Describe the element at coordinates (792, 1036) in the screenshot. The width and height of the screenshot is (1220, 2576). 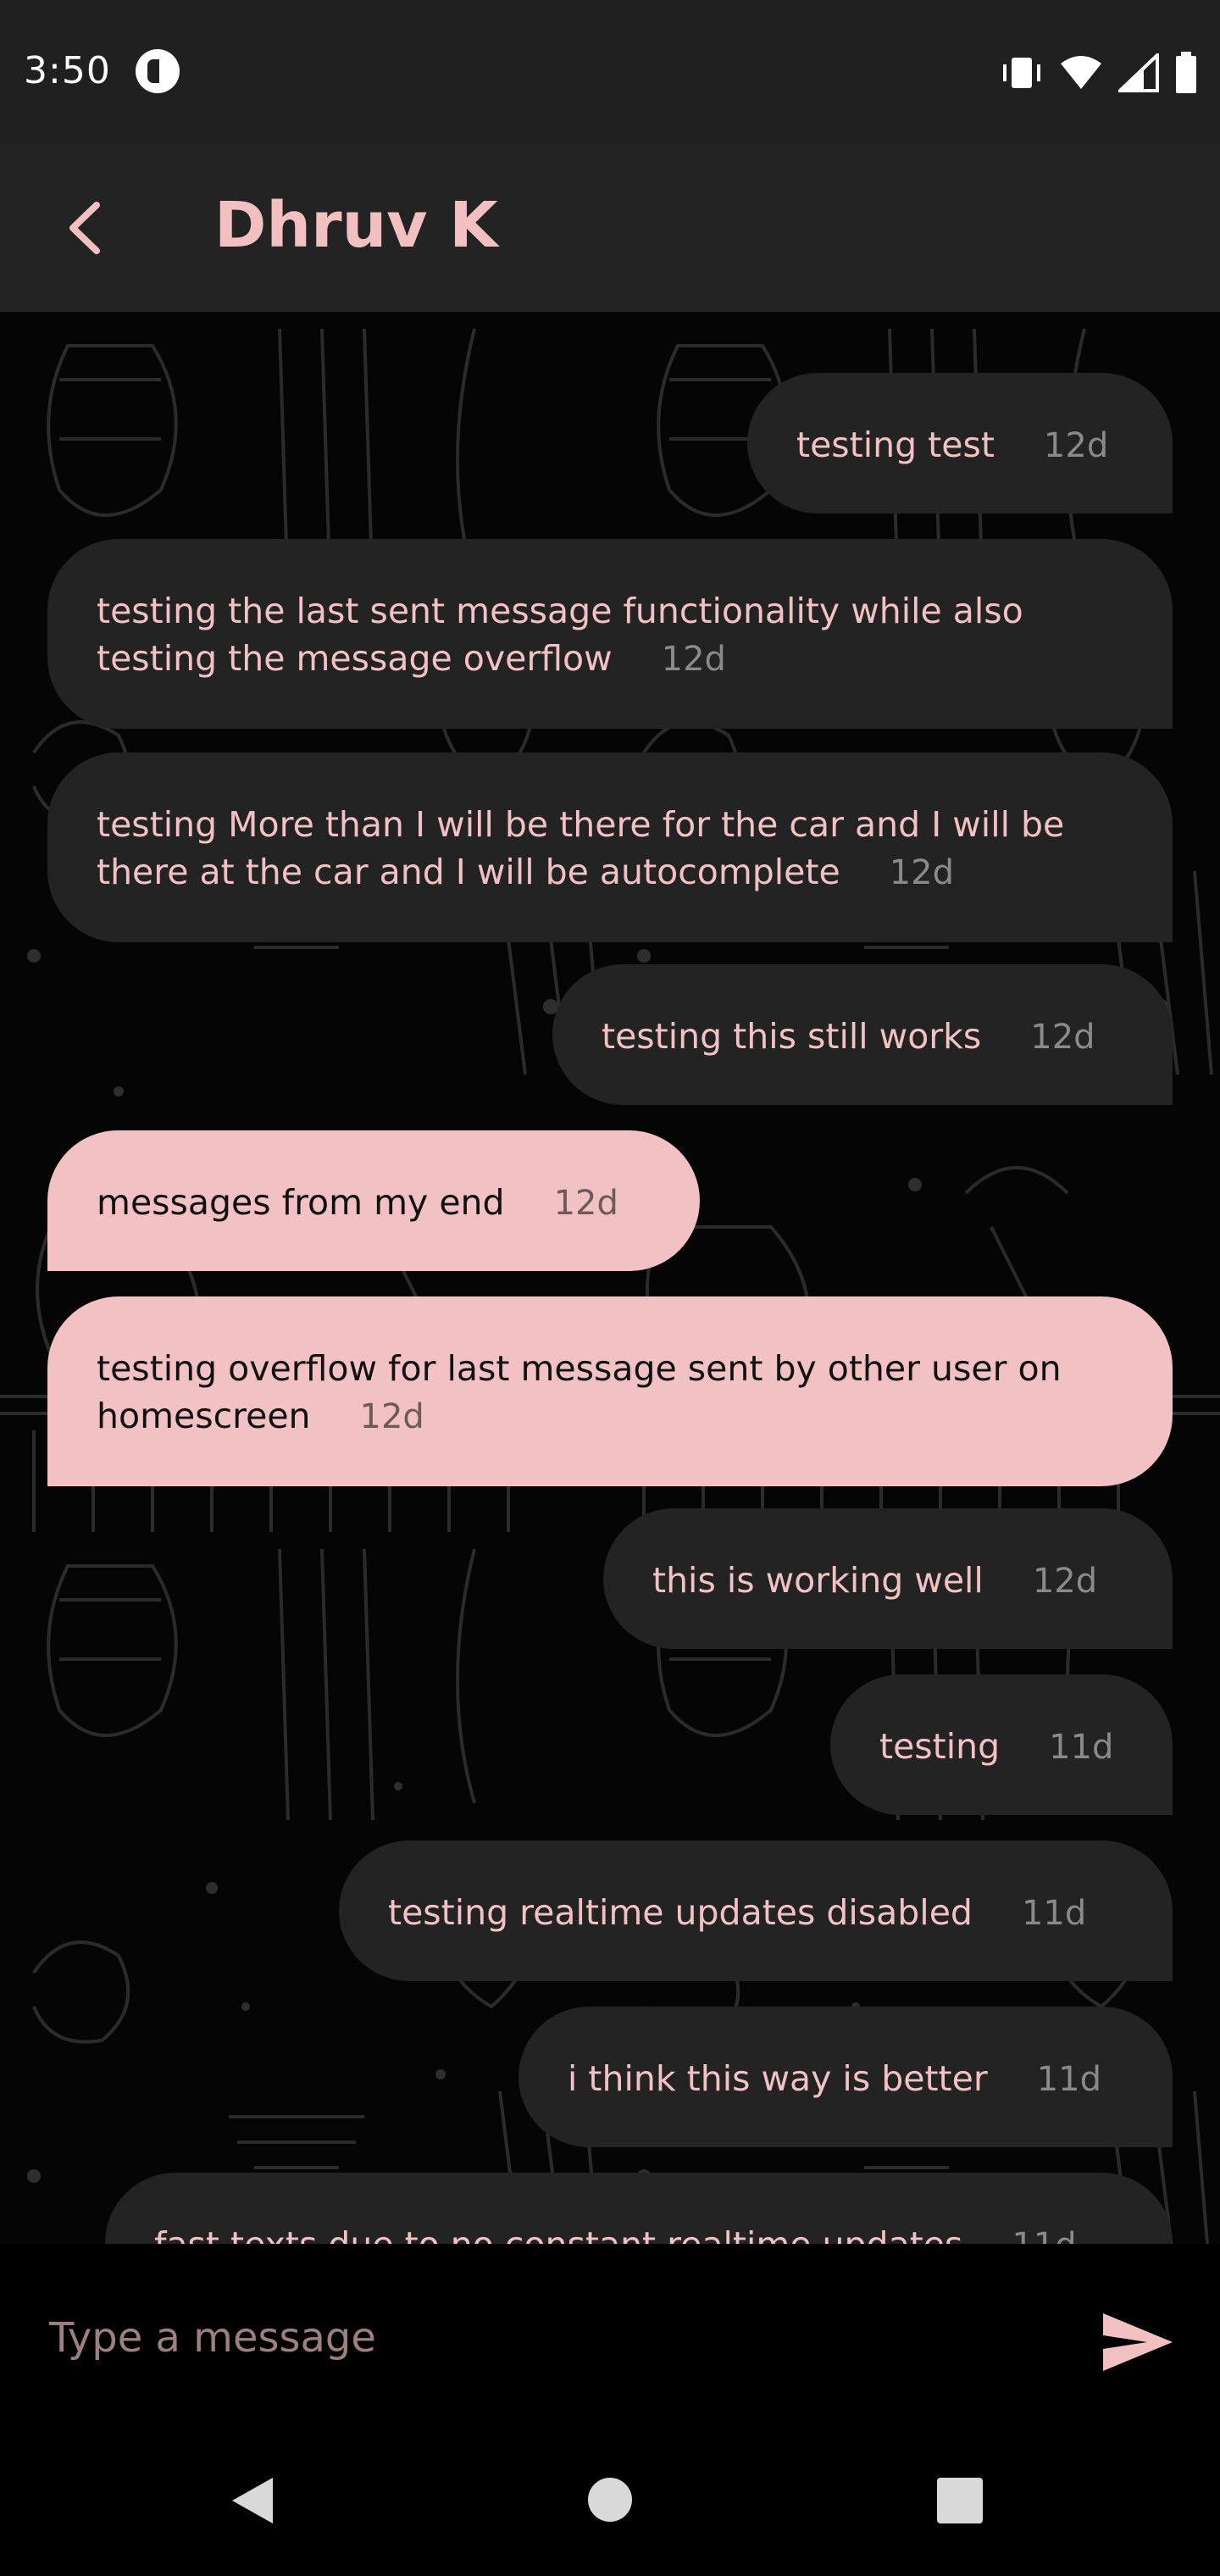
I see `message-text: testing this still works` at that location.